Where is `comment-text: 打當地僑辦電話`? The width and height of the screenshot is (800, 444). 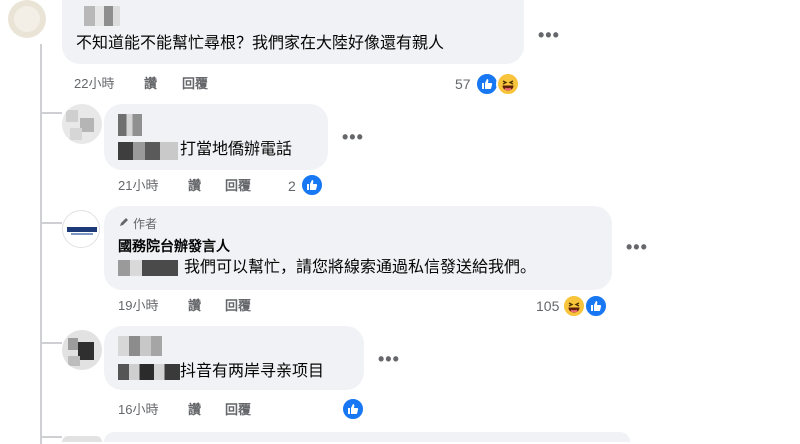 comment-text: 打當地僑辦電話 is located at coordinates (236, 149).